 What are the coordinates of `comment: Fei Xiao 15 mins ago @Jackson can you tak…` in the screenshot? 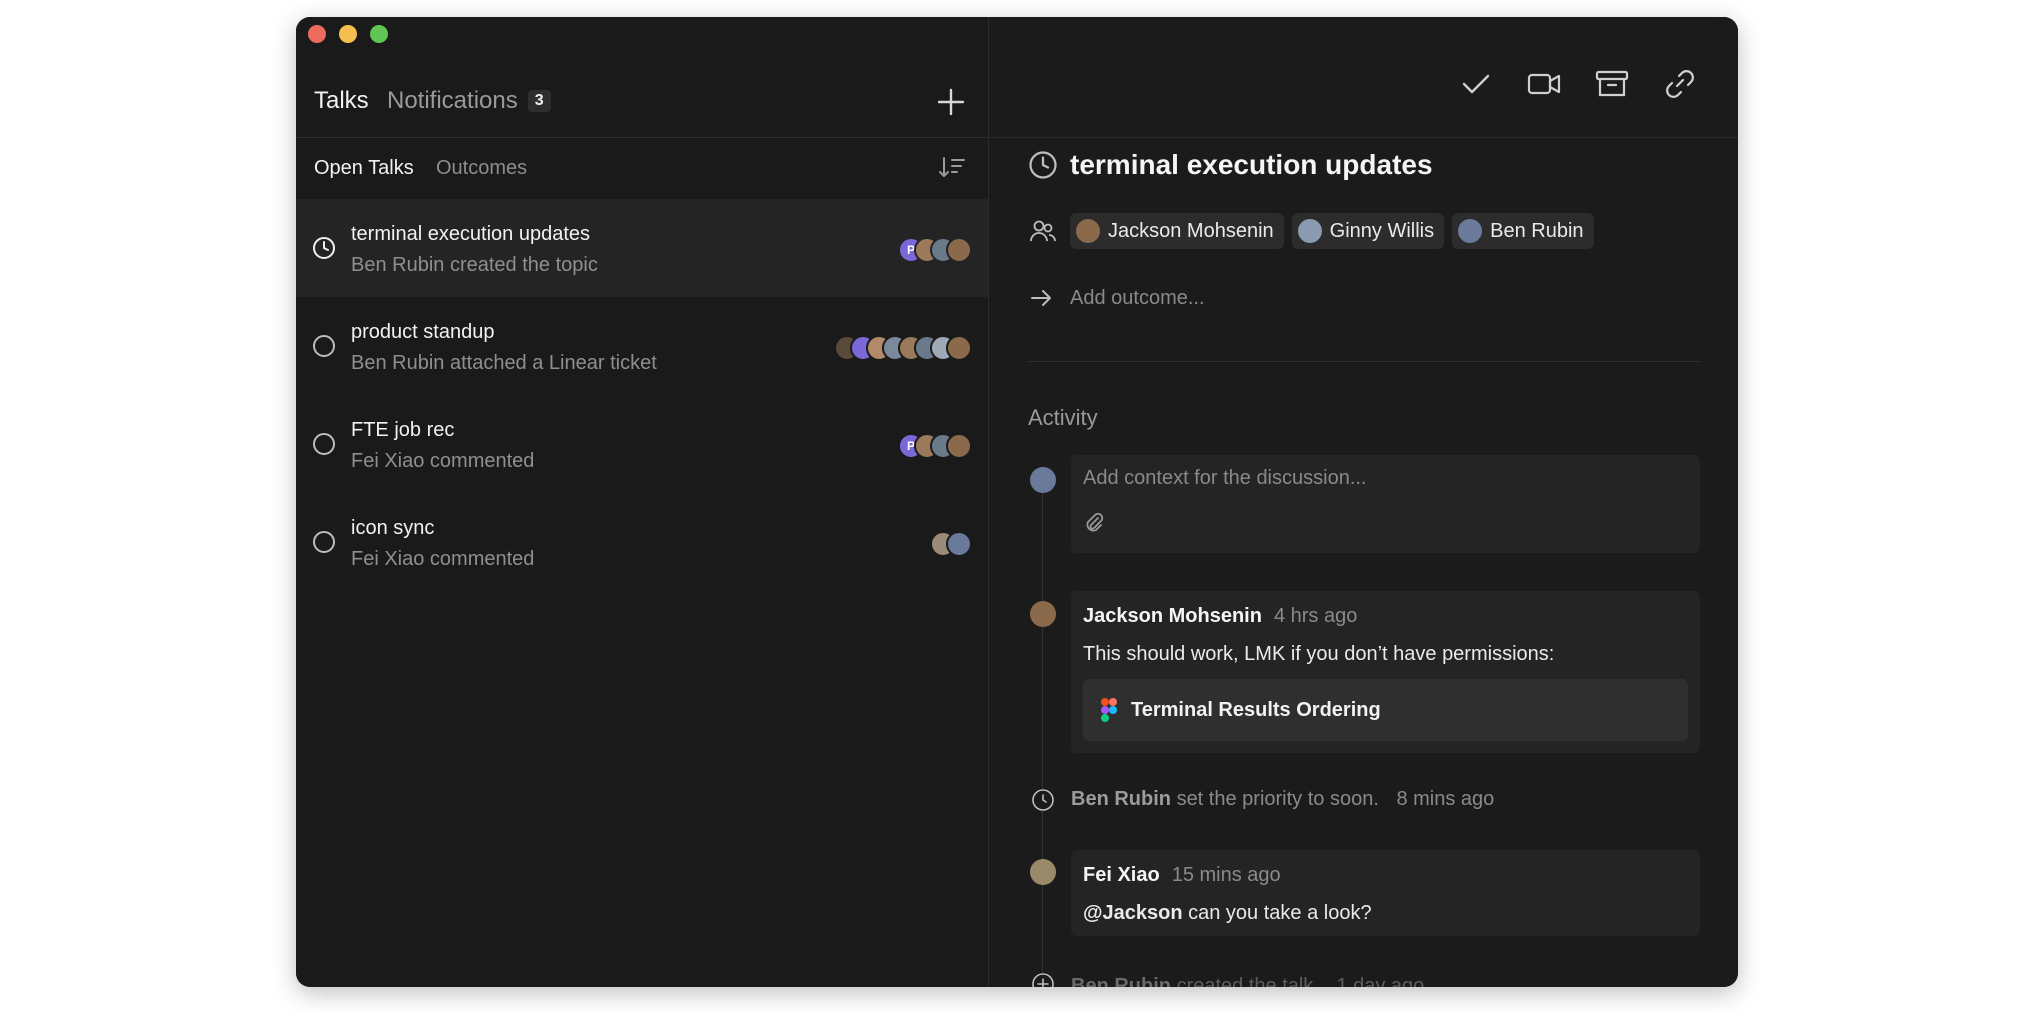 It's located at (1385, 893).